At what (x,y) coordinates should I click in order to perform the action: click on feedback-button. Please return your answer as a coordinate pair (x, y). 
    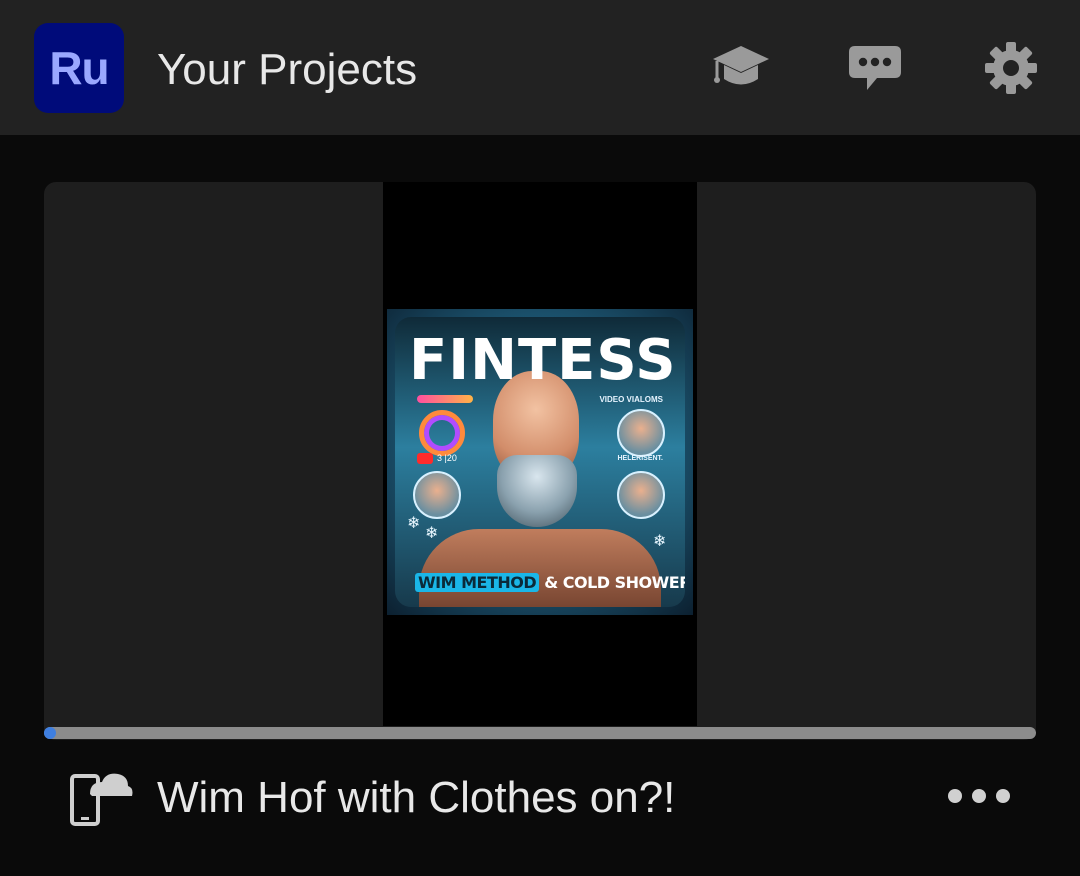
    Looking at the image, I should click on (875, 68).